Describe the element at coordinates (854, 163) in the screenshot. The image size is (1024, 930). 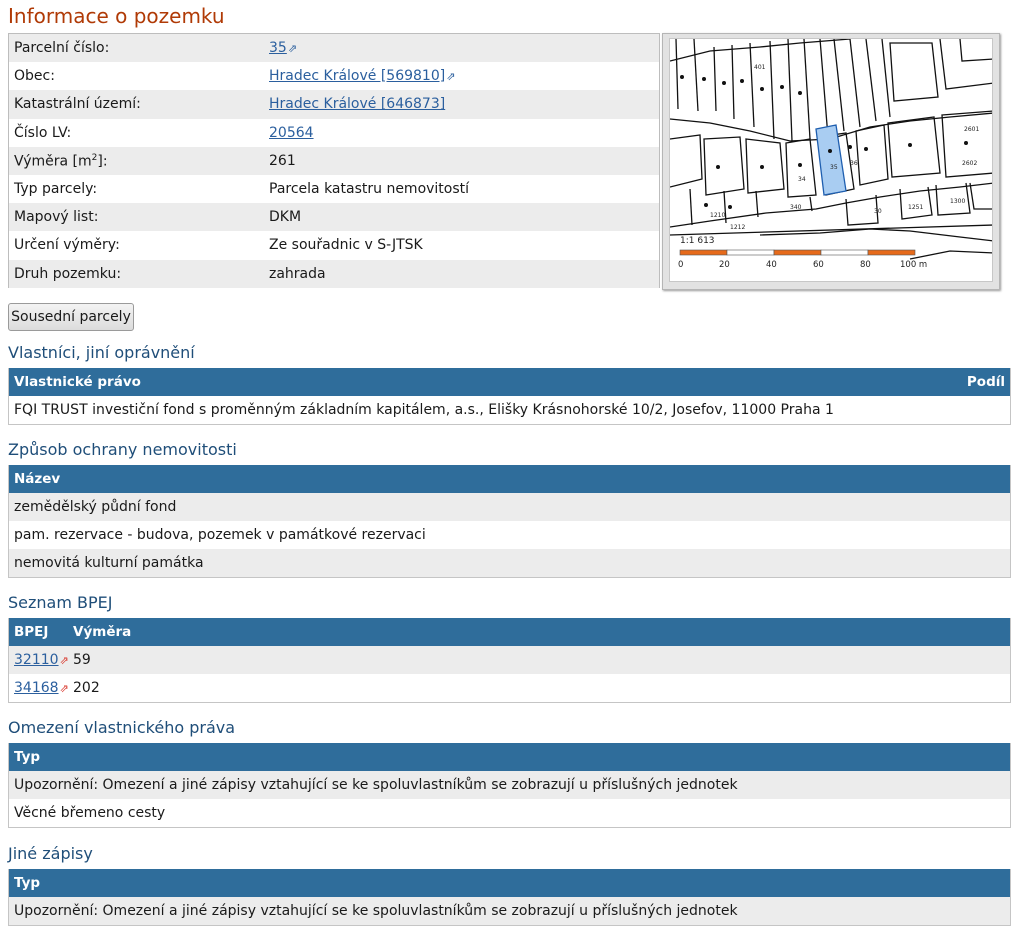
I see `svg-text: 36` at that location.